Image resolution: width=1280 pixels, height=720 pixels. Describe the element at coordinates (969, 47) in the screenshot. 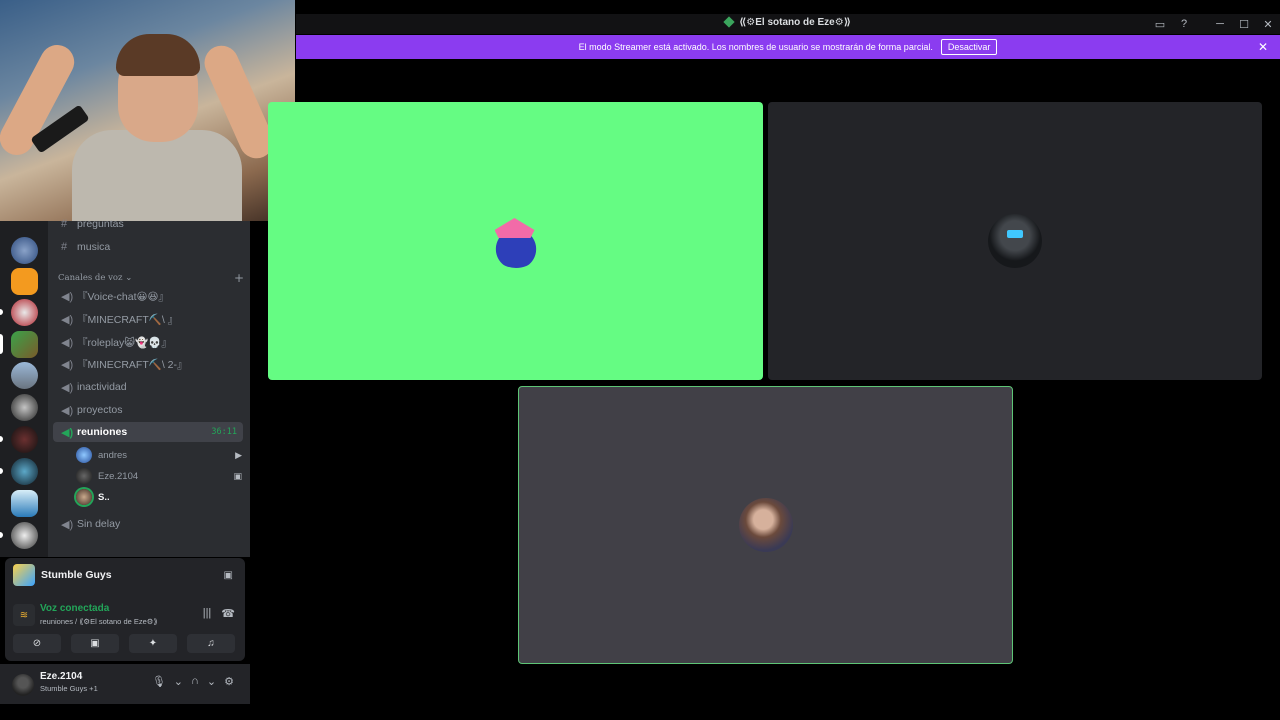

I see `deactivate-button: Desactivar` at that location.